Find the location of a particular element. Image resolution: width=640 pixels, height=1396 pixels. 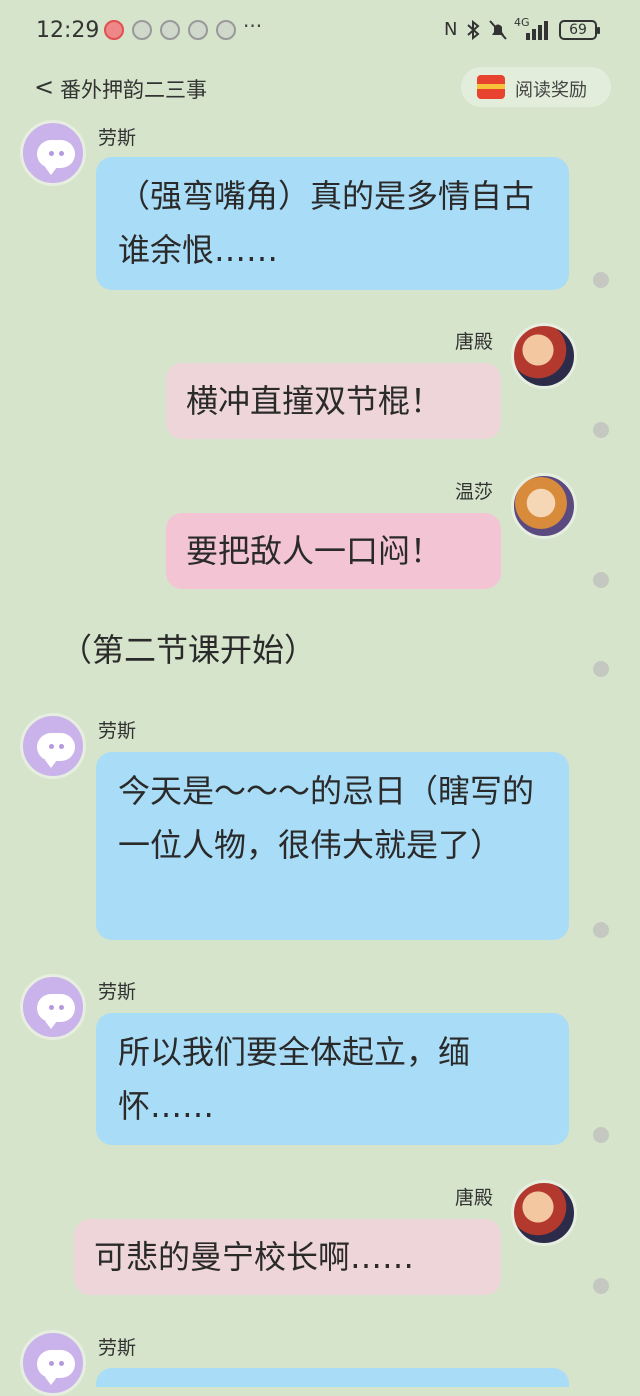

mute-bell-icon is located at coordinates (498, 30).